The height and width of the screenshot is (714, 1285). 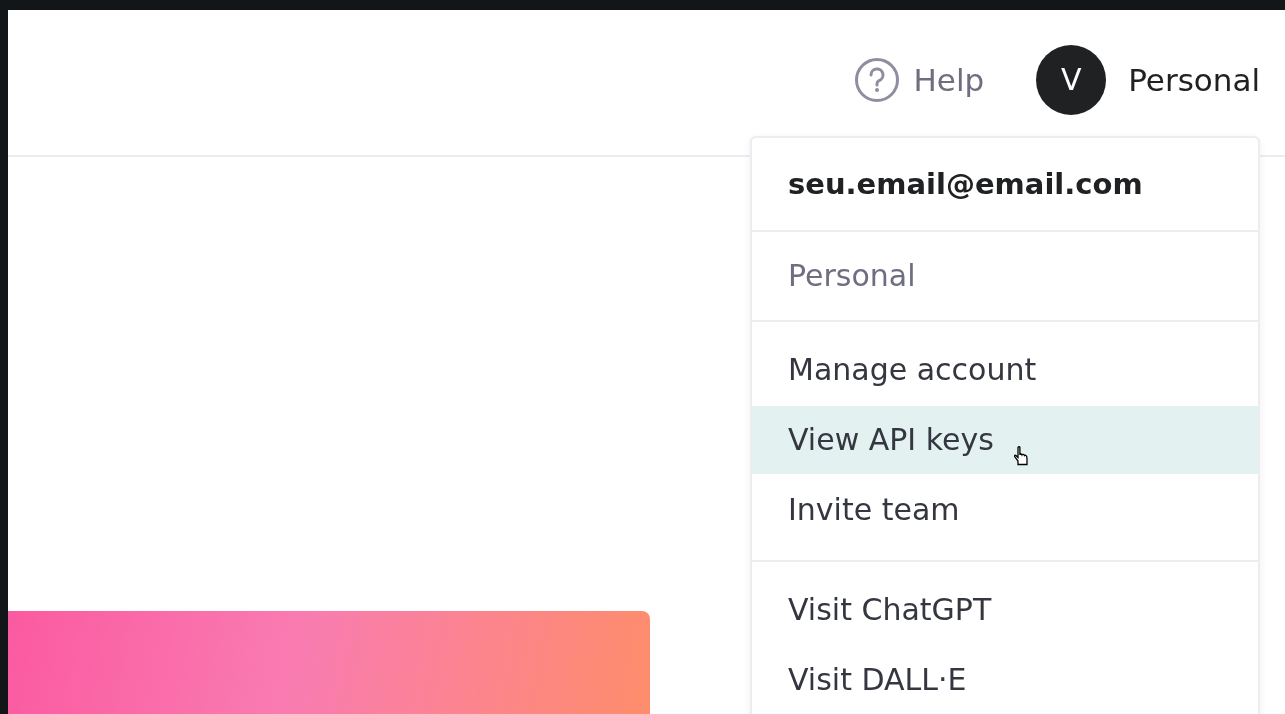 I want to click on menu-item: Visit ChatGPT, so click(x=1005, y=610).